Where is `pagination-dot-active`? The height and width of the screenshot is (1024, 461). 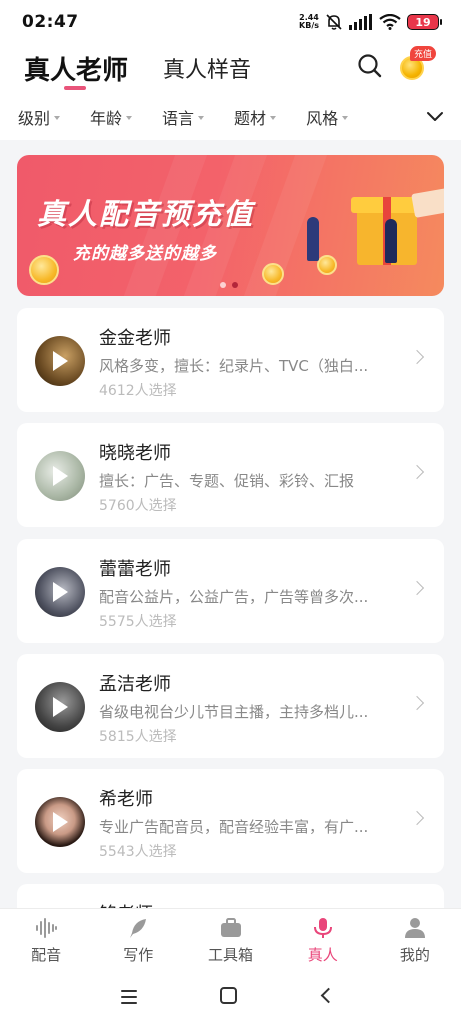 pagination-dot-active is located at coordinates (235, 285).